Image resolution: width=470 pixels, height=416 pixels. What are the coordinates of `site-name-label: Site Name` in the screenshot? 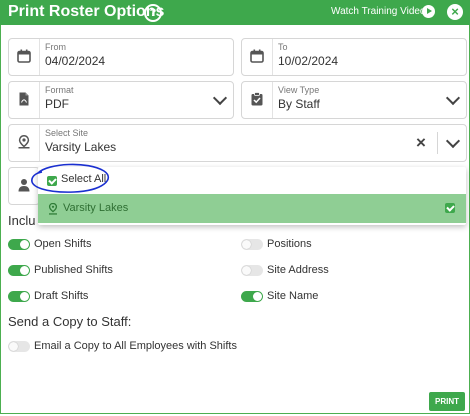 It's located at (293, 296).